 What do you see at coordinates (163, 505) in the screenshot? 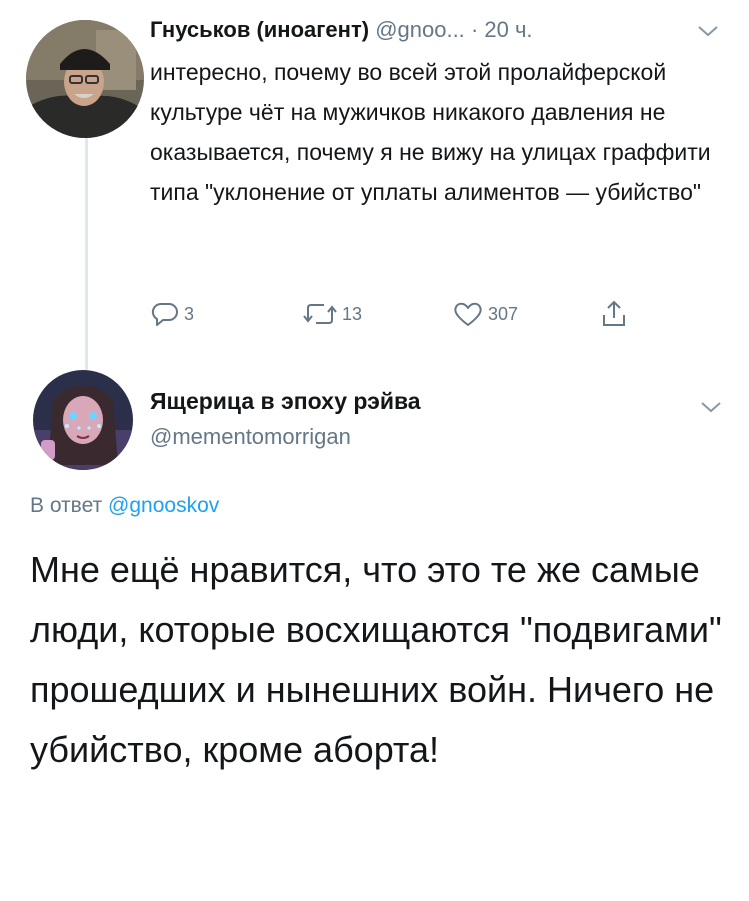
I see `reply-to-link: @gnooskov` at bounding box center [163, 505].